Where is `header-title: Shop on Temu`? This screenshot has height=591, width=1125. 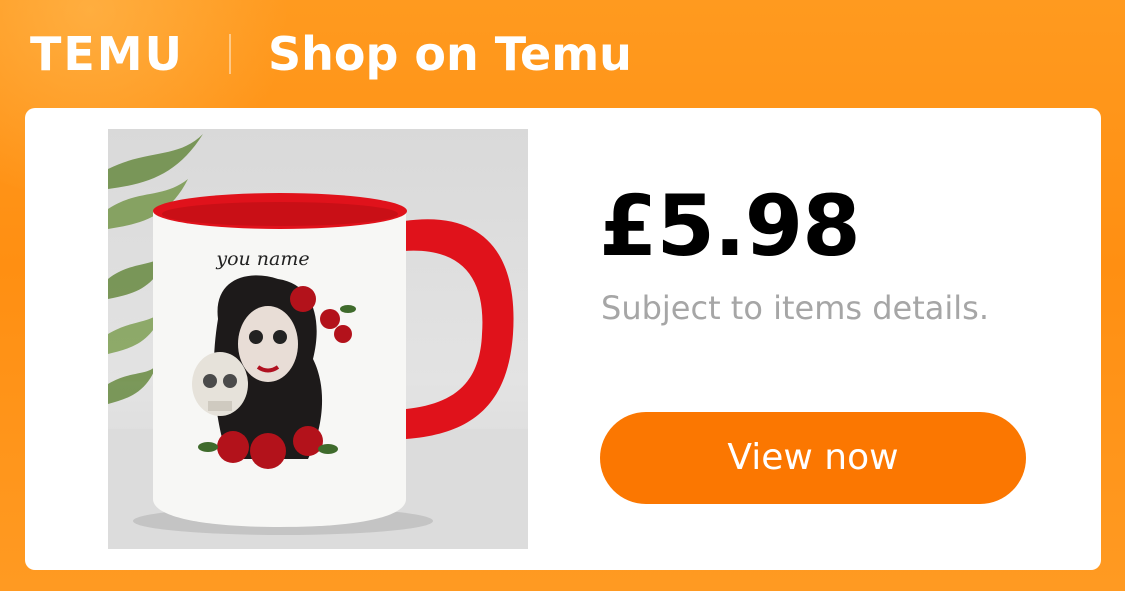
header-title: Shop on Temu is located at coordinates (450, 54).